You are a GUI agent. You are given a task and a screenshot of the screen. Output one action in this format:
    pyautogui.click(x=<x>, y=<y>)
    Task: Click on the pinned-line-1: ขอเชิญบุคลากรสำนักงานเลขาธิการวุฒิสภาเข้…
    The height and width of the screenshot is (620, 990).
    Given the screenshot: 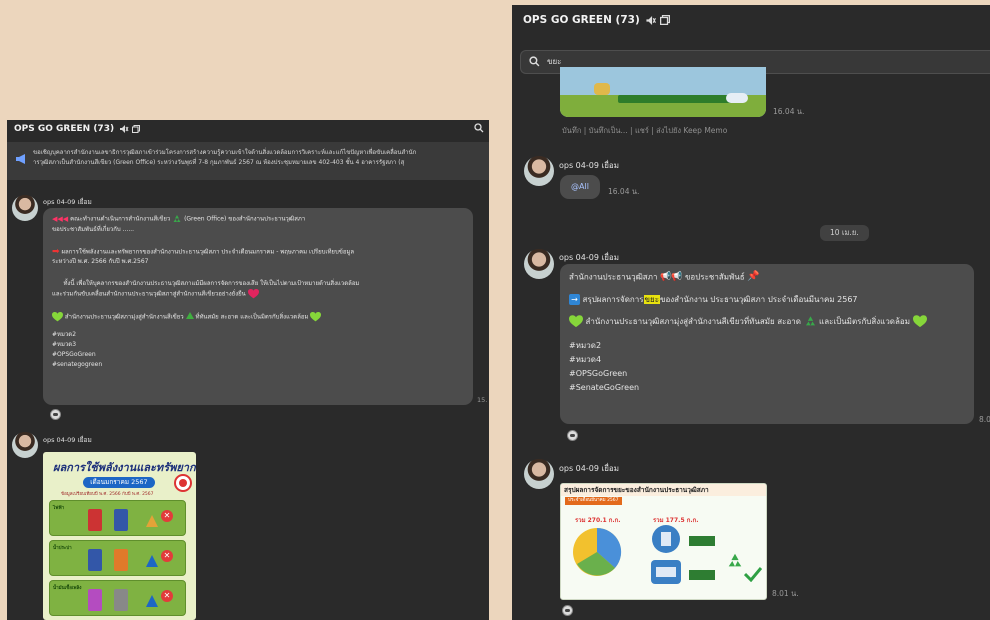 What is the action you would take?
    pyautogui.click(x=225, y=152)
    